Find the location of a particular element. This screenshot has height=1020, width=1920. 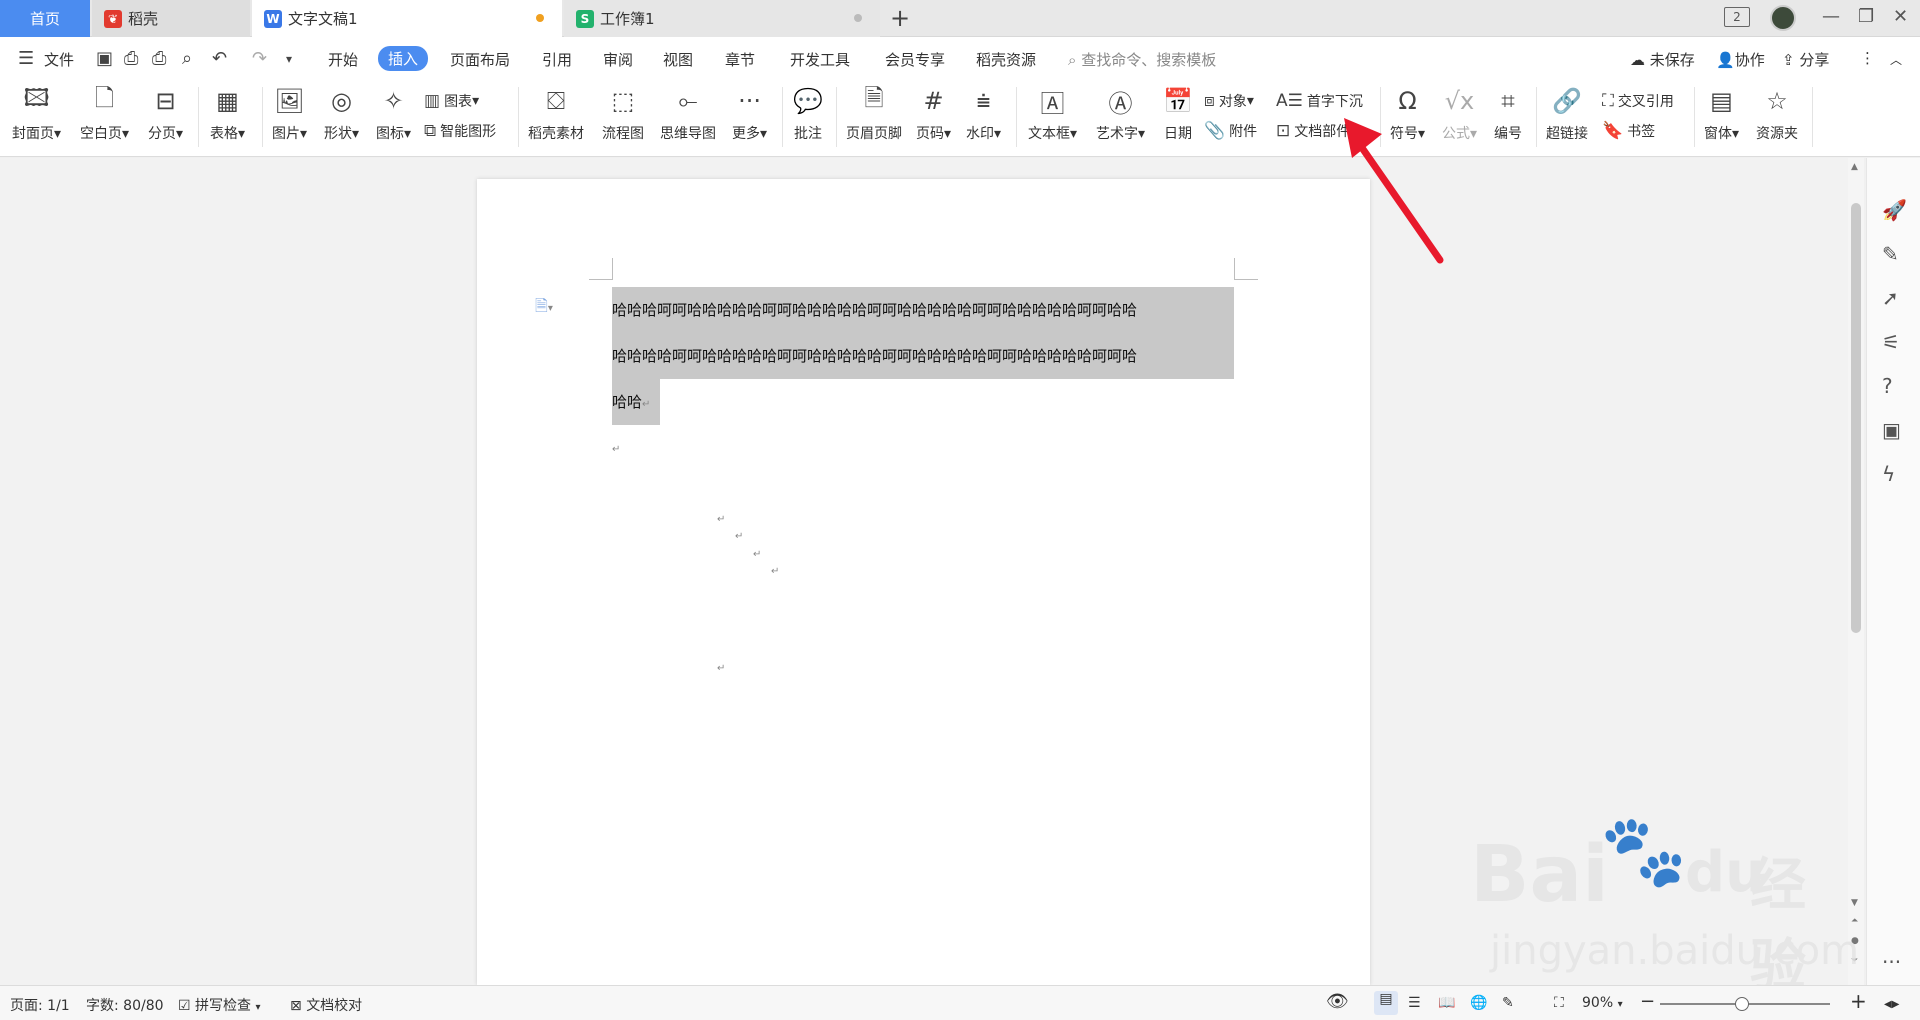

scroll-up-icon: ▲ is located at coordinates (1854, 167).